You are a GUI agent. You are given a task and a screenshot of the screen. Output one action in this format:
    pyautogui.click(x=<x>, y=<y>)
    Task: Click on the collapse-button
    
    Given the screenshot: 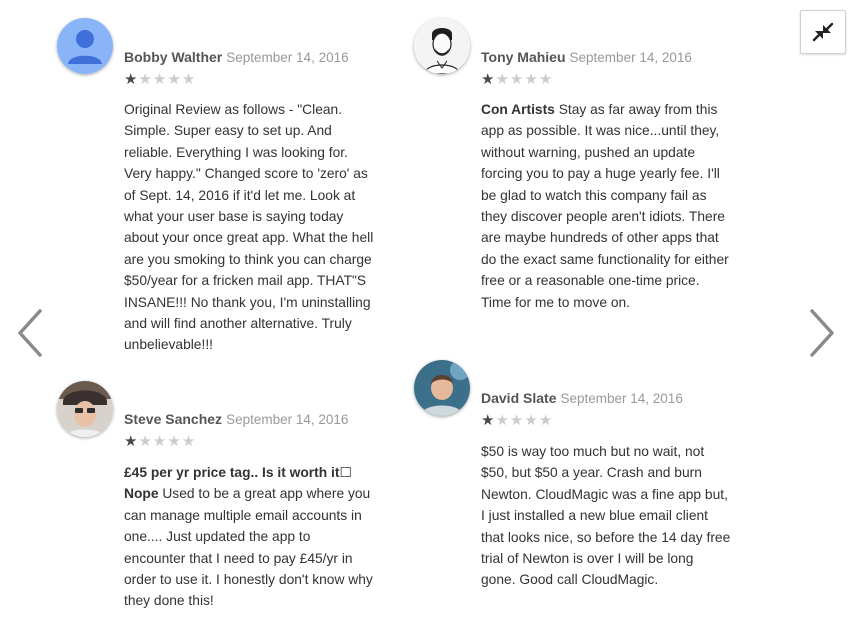 What is the action you would take?
    pyautogui.click(x=823, y=32)
    